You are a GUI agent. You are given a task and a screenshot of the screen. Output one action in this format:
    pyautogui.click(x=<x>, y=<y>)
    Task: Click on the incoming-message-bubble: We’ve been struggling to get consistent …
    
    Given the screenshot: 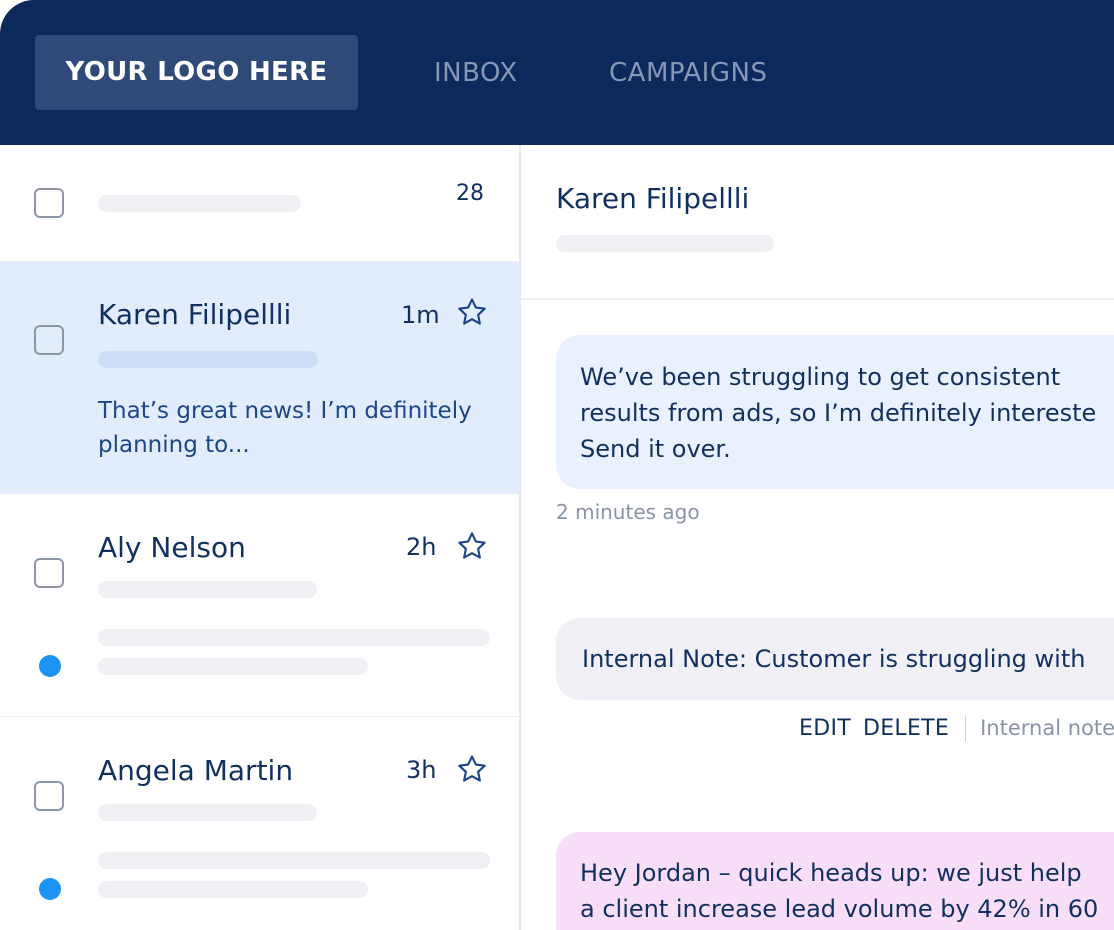 What is the action you would take?
    pyautogui.click(x=835, y=412)
    